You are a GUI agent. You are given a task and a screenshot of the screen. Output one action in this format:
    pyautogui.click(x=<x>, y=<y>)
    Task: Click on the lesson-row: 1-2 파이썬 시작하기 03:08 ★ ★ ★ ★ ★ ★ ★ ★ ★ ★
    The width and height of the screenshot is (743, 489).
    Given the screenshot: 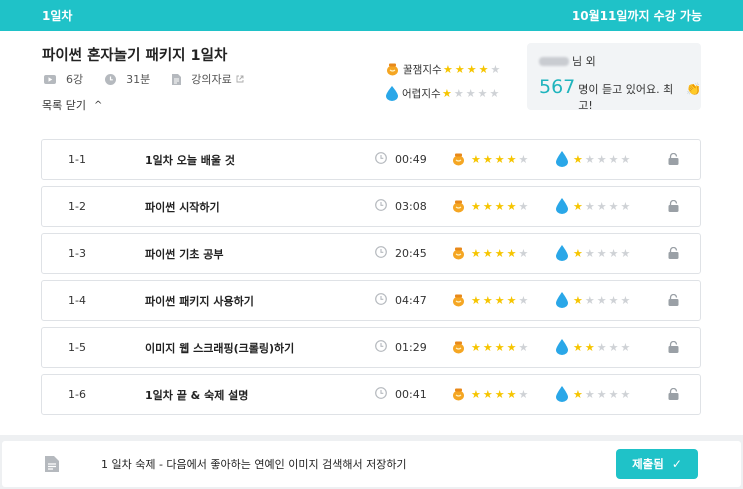 What is the action you would take?
    pyautogui.click(x=371, y=206)
    